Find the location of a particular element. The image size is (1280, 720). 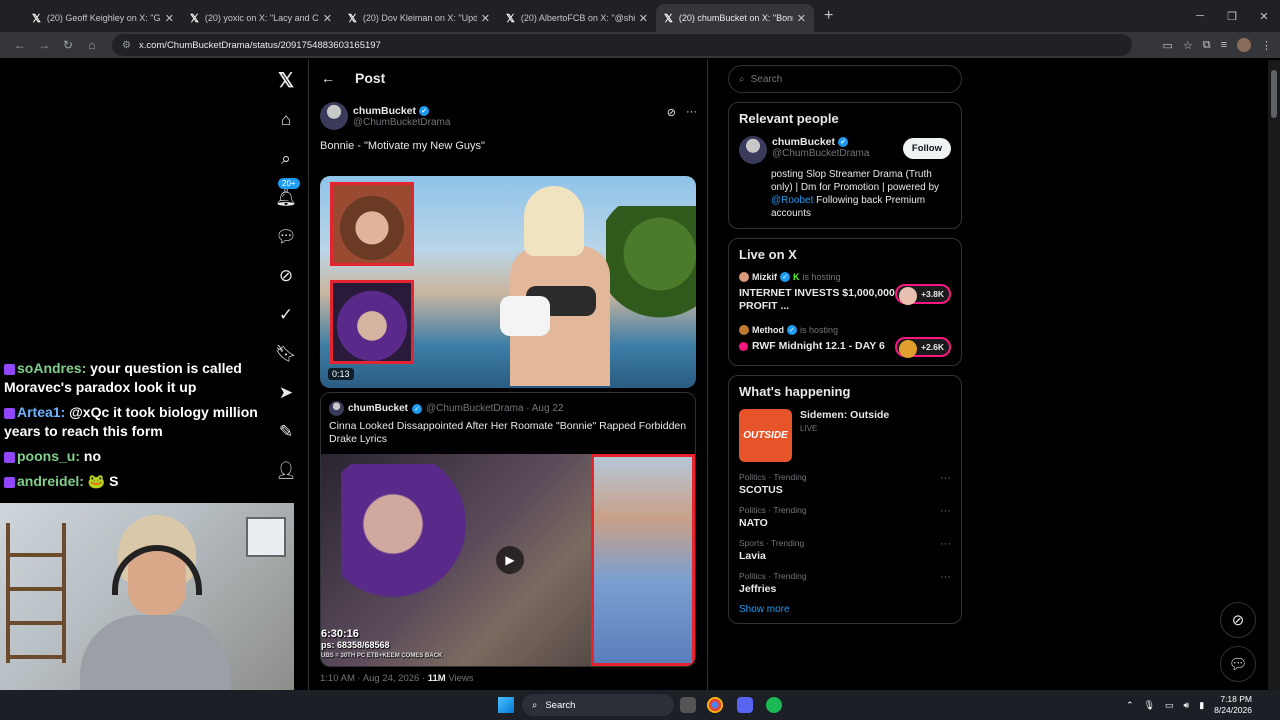

featured-trend: OUTSIDE Sidemen: Outside LIVE is located at coordinates (845, 435).